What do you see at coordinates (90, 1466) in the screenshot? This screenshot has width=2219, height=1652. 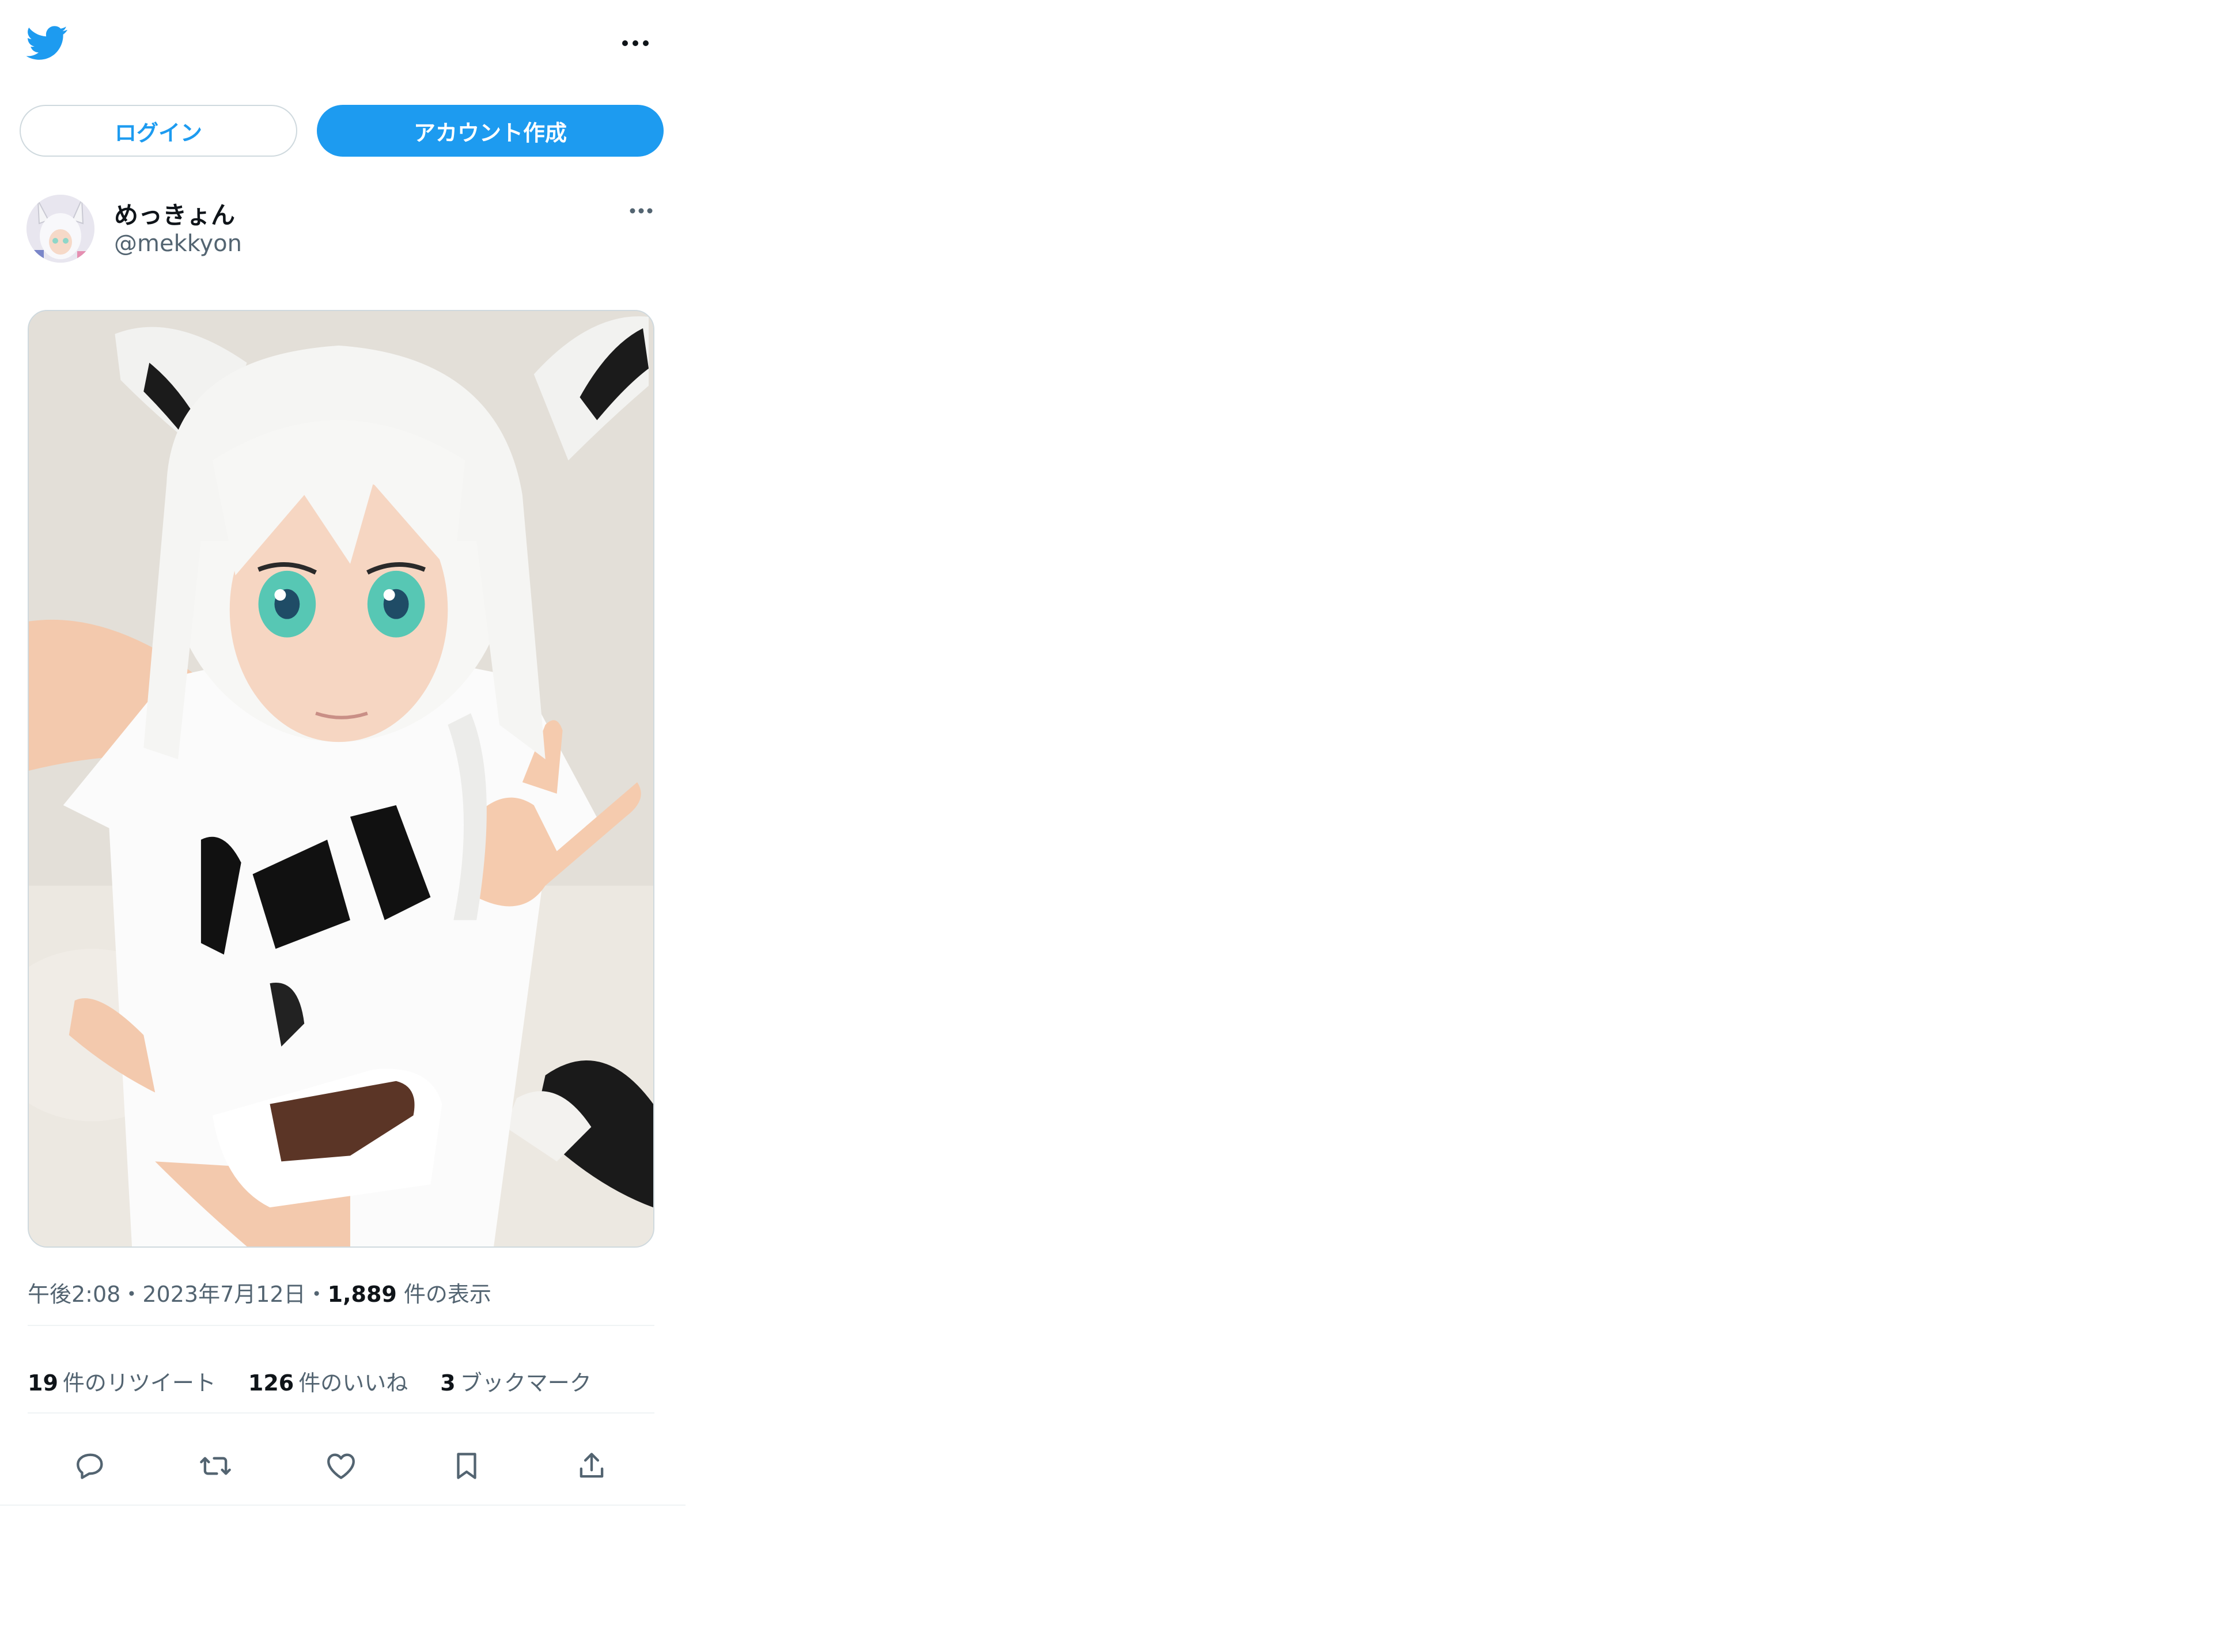 I see `reply-icon` at bounding box center [90, 1466].